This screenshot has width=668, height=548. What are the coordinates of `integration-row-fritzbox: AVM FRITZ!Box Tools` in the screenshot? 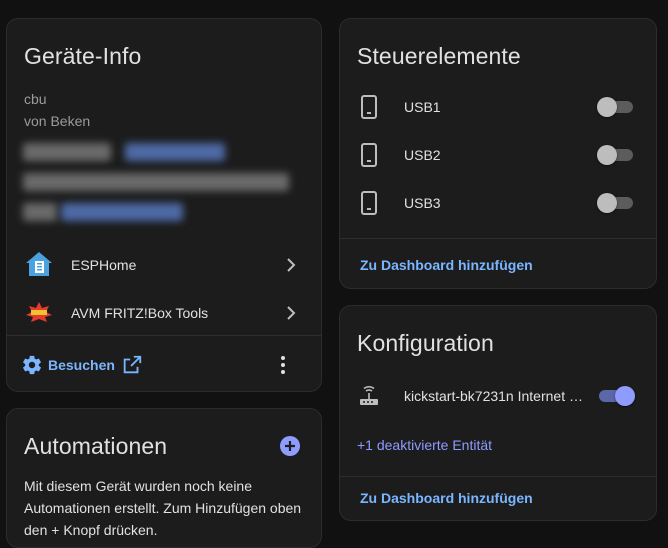 It's located at (164, 313).